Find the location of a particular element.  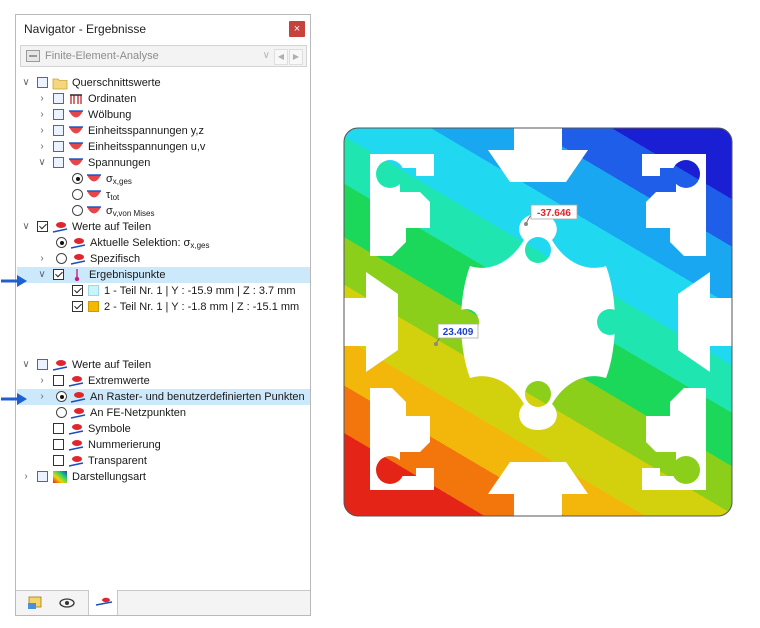

tab-display is located at coordinates (67, 603).